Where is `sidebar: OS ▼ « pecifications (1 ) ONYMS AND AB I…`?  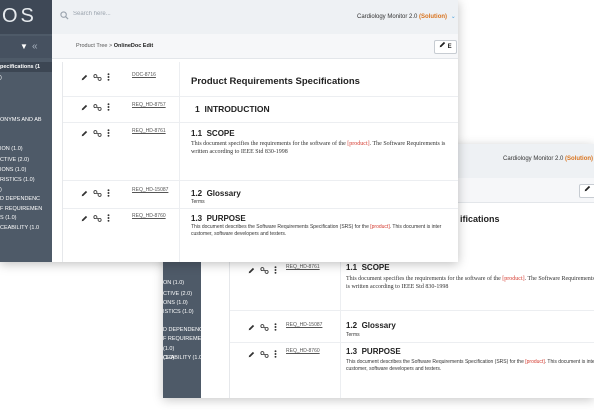 sidebar: OS ▼ « pecifications (1 ) ONYMS AND AB I… is located at coordinates (26, 131).